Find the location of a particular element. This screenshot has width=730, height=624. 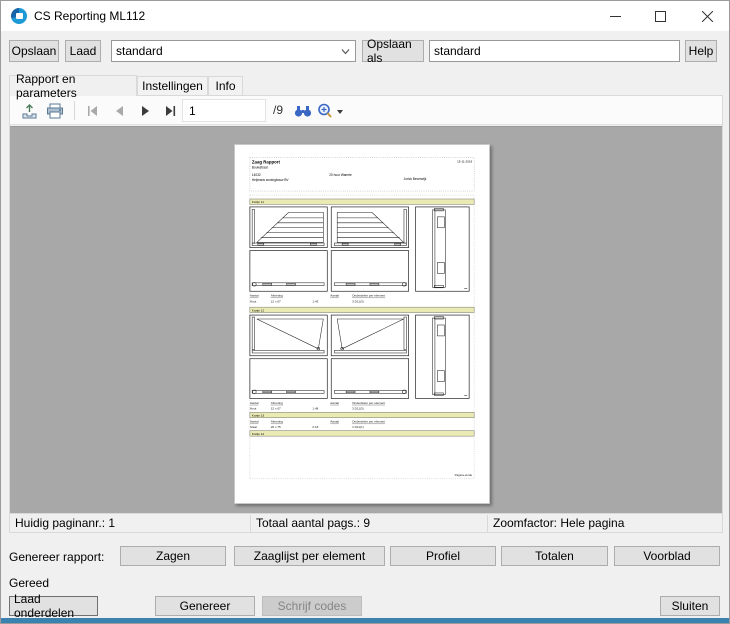

zoom-icon is located at coordinates (330, 110).